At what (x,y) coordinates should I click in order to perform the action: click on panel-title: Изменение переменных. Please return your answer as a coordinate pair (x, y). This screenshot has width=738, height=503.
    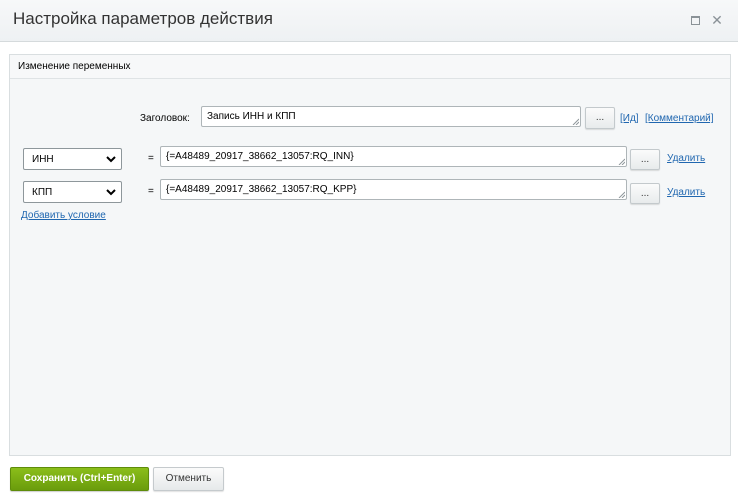
    Looking at the image, I should click on (74, 66).